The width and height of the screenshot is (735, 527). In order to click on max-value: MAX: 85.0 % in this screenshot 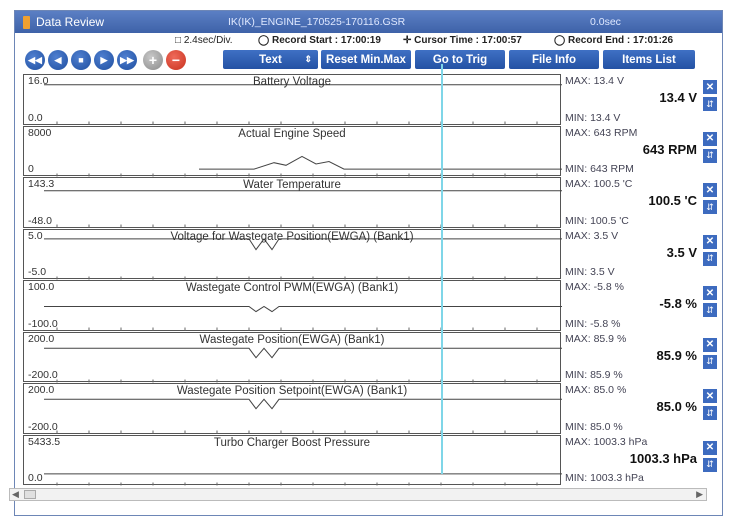, I will do `click(596, 390)`.